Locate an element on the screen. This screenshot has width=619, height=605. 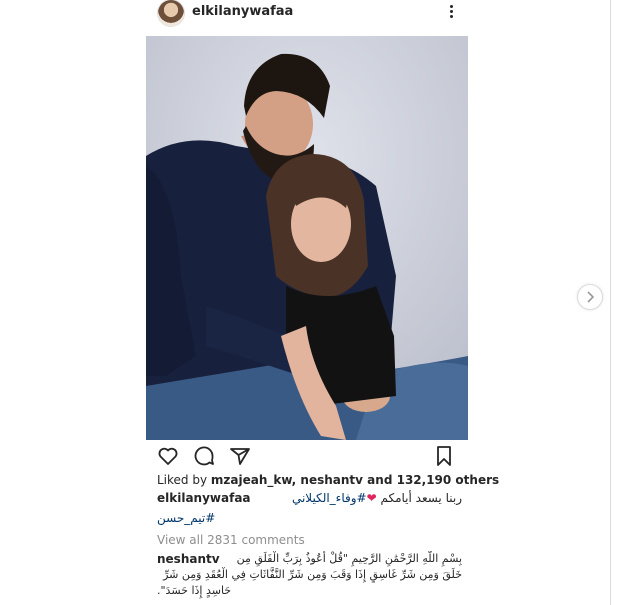
comment-icon is located at coordinates (204, 456).